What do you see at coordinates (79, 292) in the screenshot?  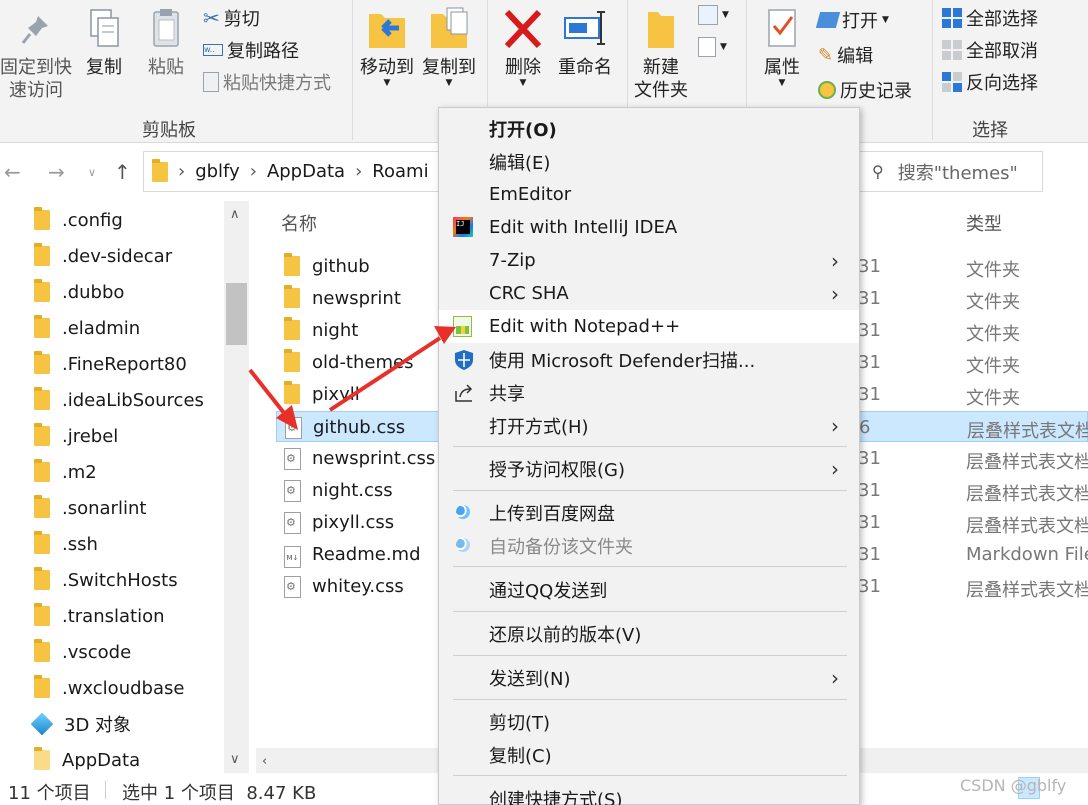 I see `nav-item: .dubbo` at bounding box center [79, 292].